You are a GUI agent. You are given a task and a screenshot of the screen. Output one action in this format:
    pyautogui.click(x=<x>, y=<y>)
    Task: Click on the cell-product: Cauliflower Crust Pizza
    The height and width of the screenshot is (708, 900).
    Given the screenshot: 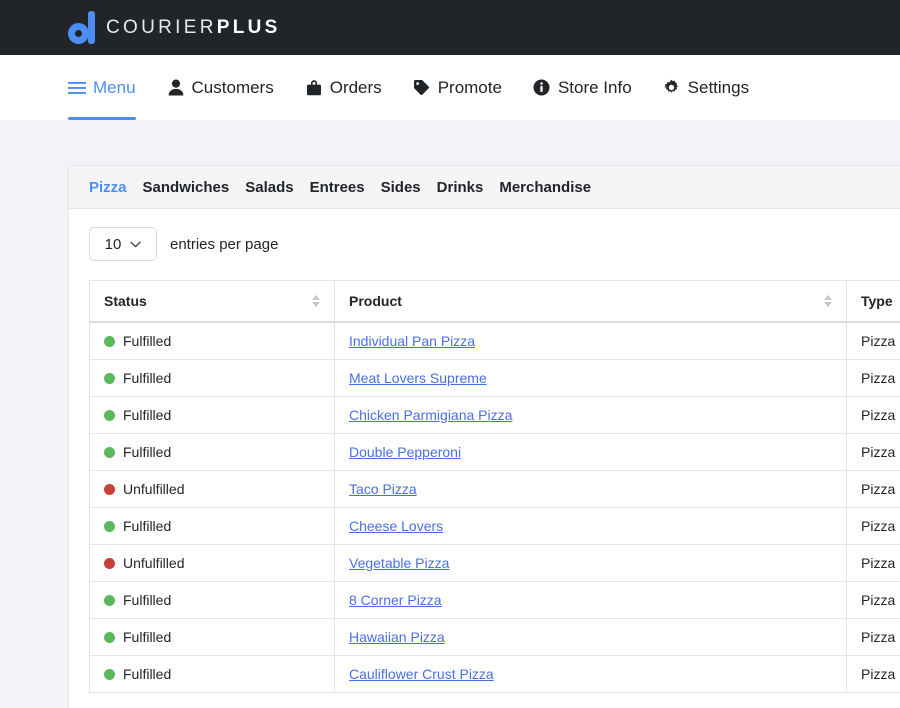 What is the action you would take?
    pyautogui.click(x=590, y=674)
    